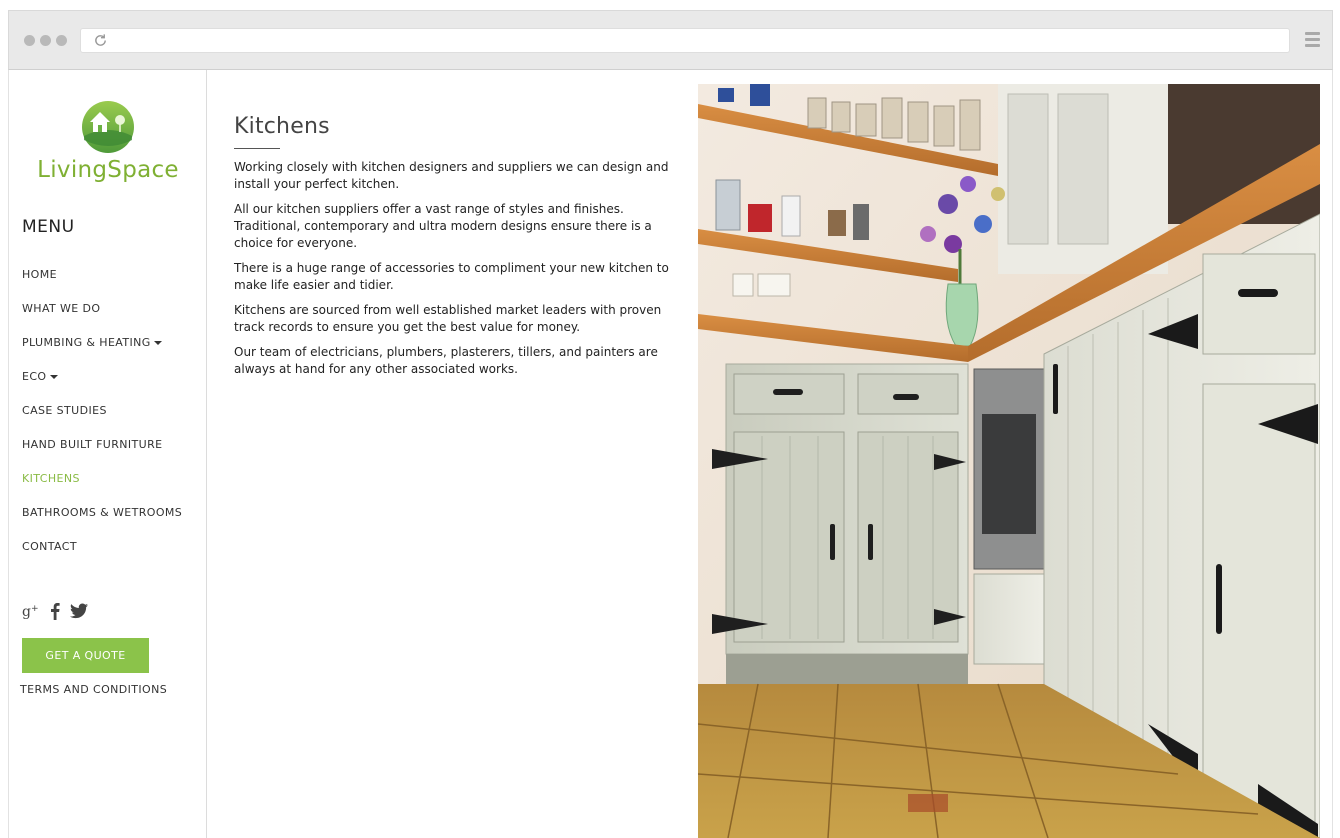 This screenshot has height=838, width=1340. I want to click on minimize-dot-icon, so click(45, 40).